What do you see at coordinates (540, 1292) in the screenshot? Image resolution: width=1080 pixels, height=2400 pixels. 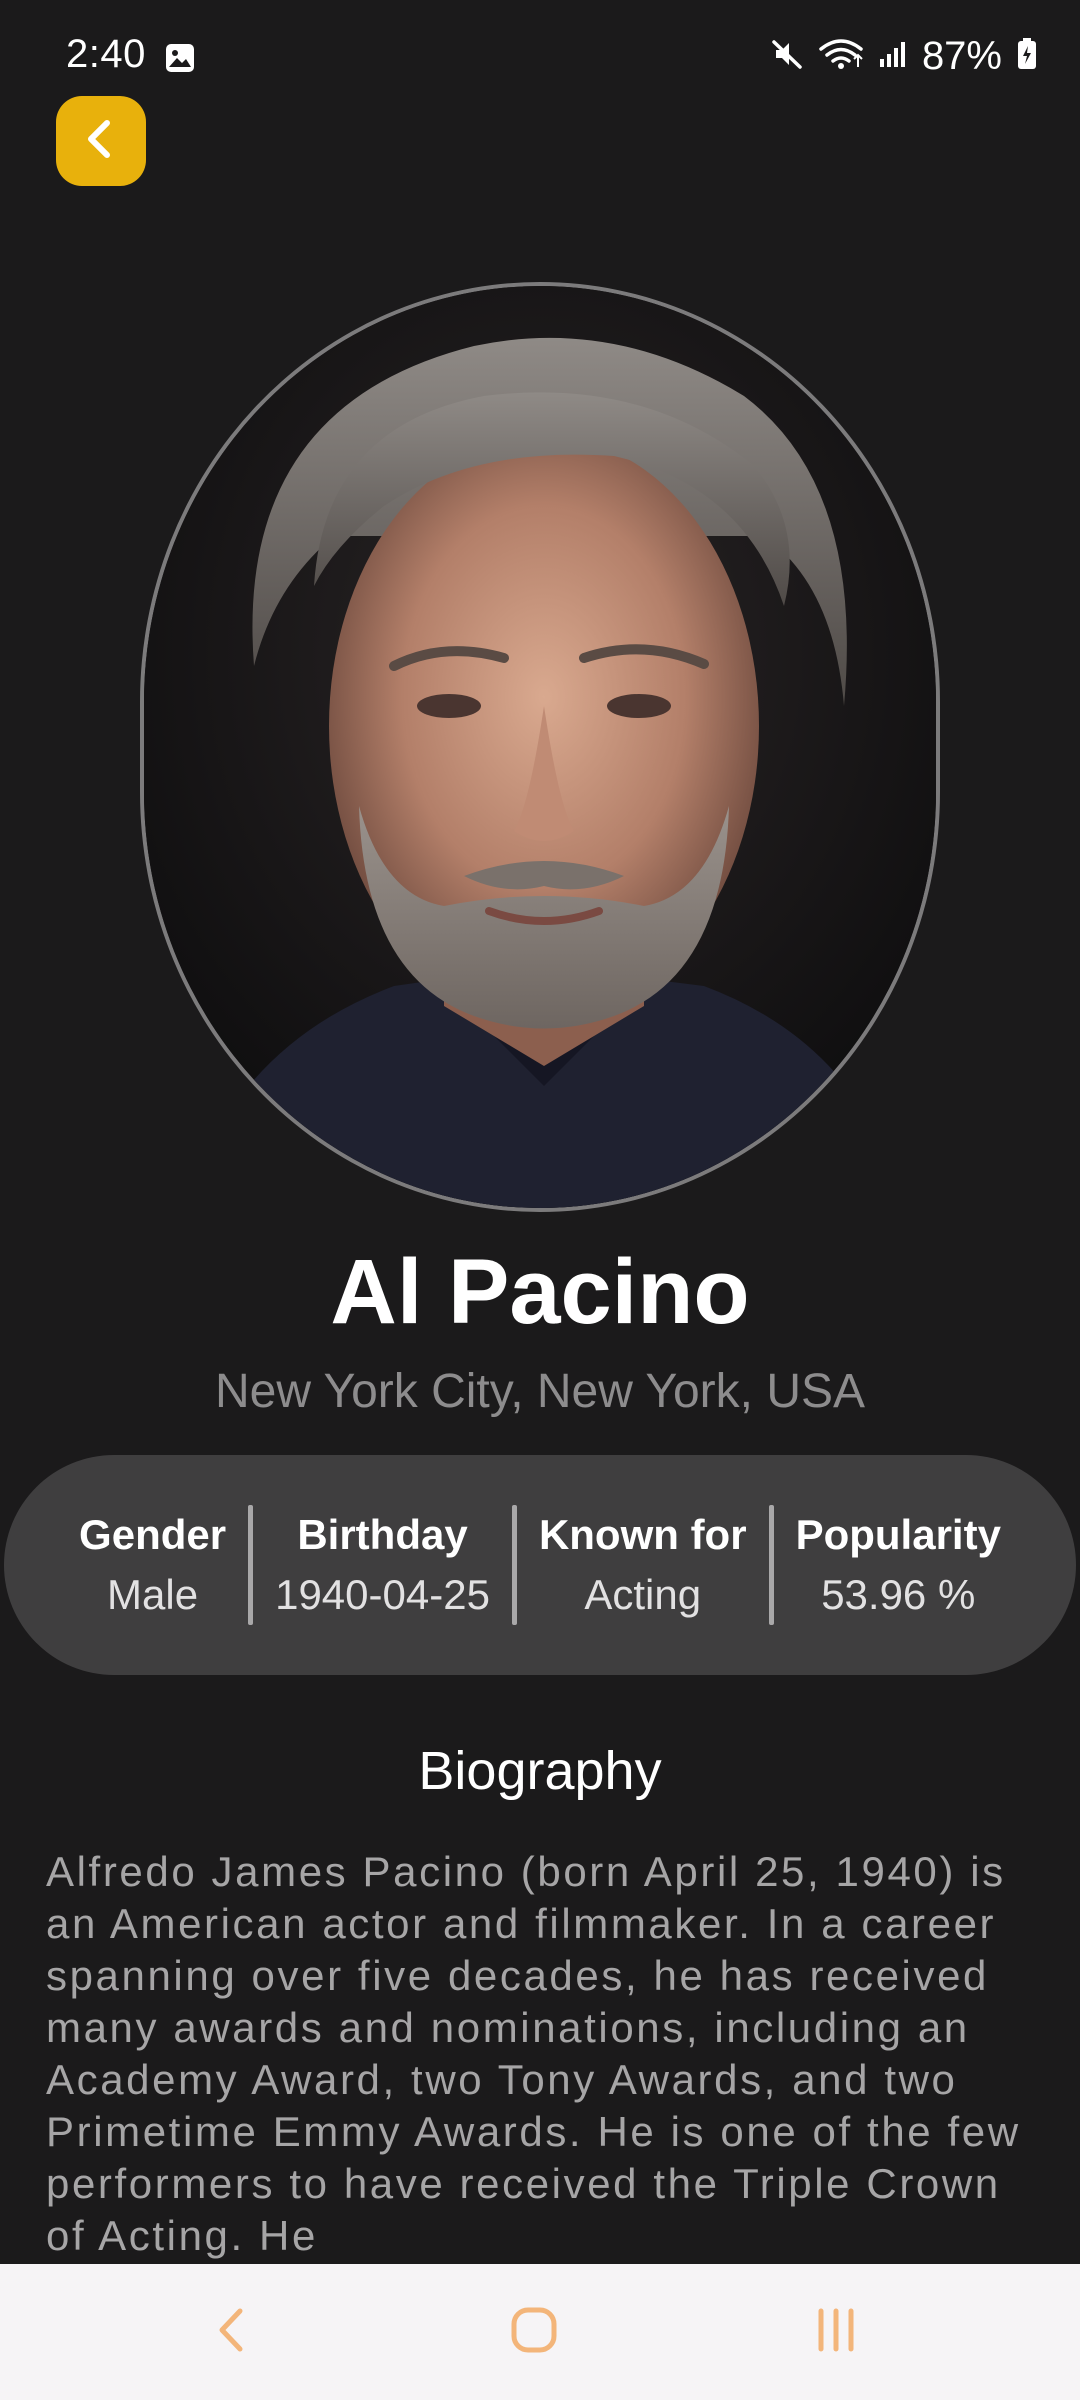 I see `actor-name: Al Pacino` at bounding box center [540, 1292].